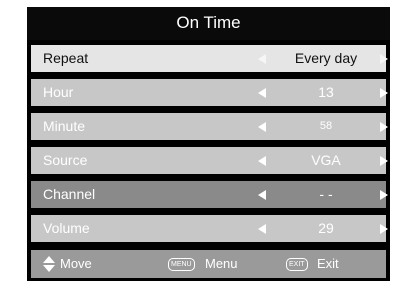 This screenshot has height=286, width=406. I want to click on row-volume: Volume 29, so click(209, 228).